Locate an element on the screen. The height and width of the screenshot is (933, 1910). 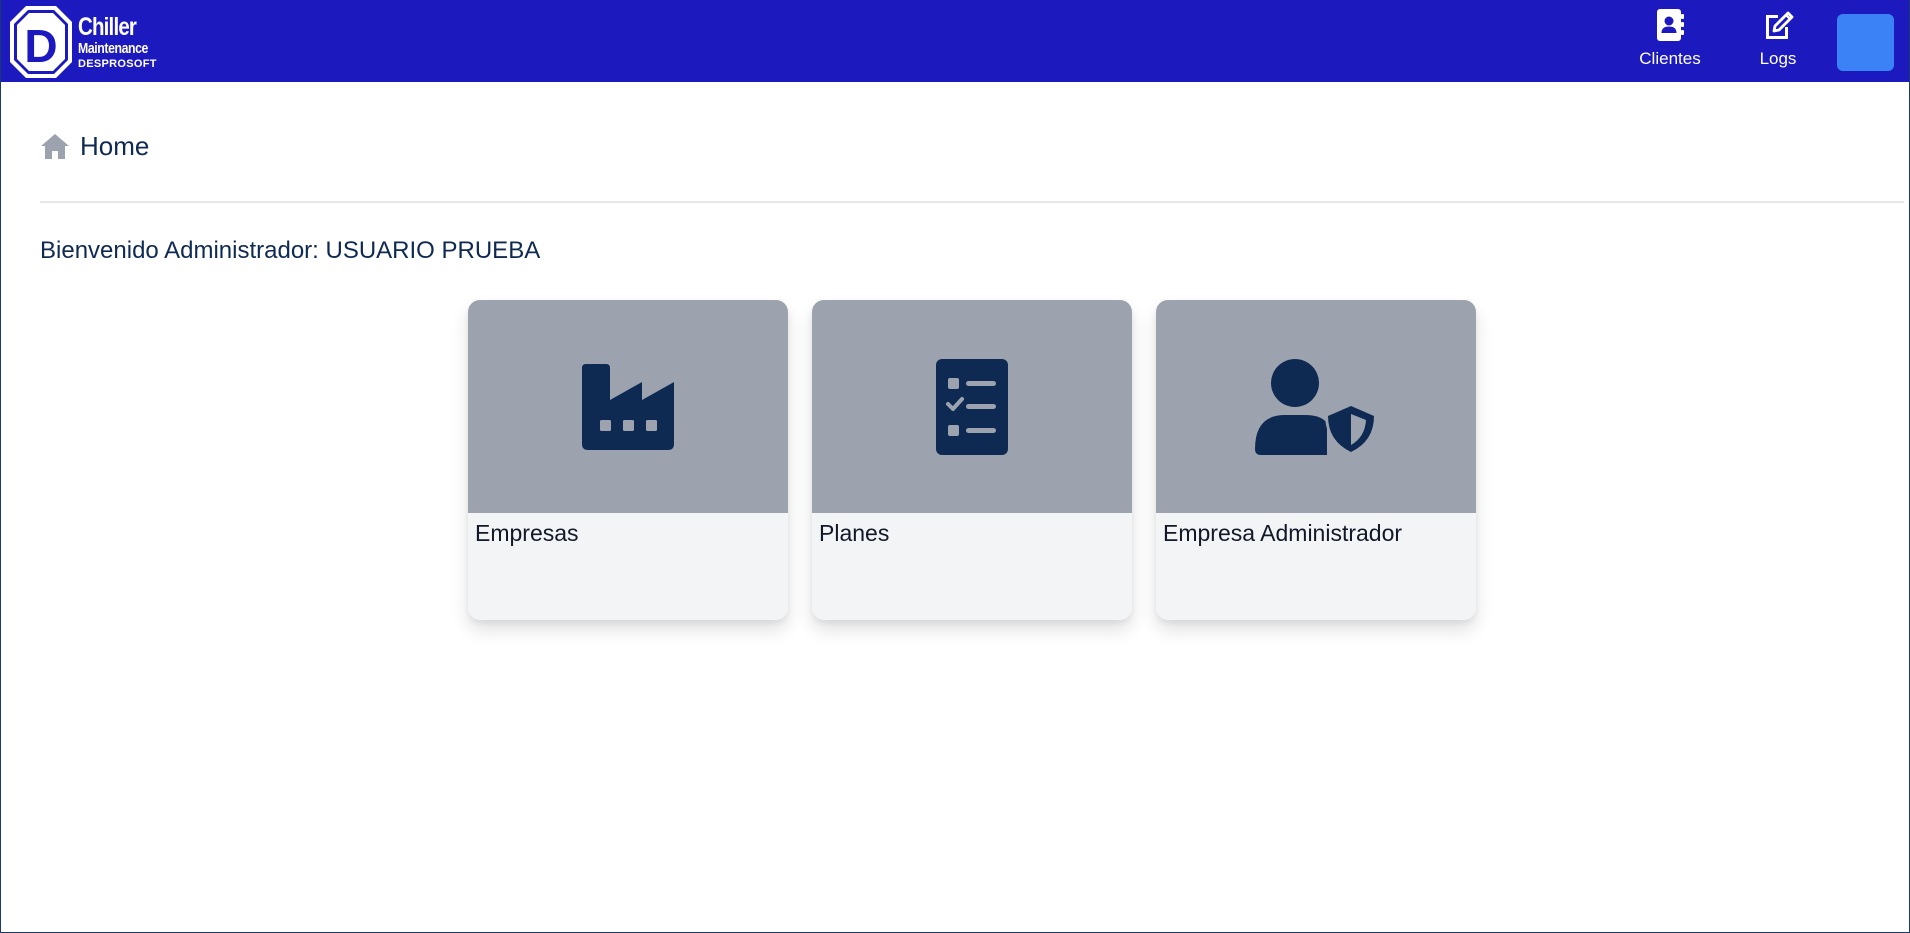
nav-logs: Logs is located at coordinates (1778, 41).